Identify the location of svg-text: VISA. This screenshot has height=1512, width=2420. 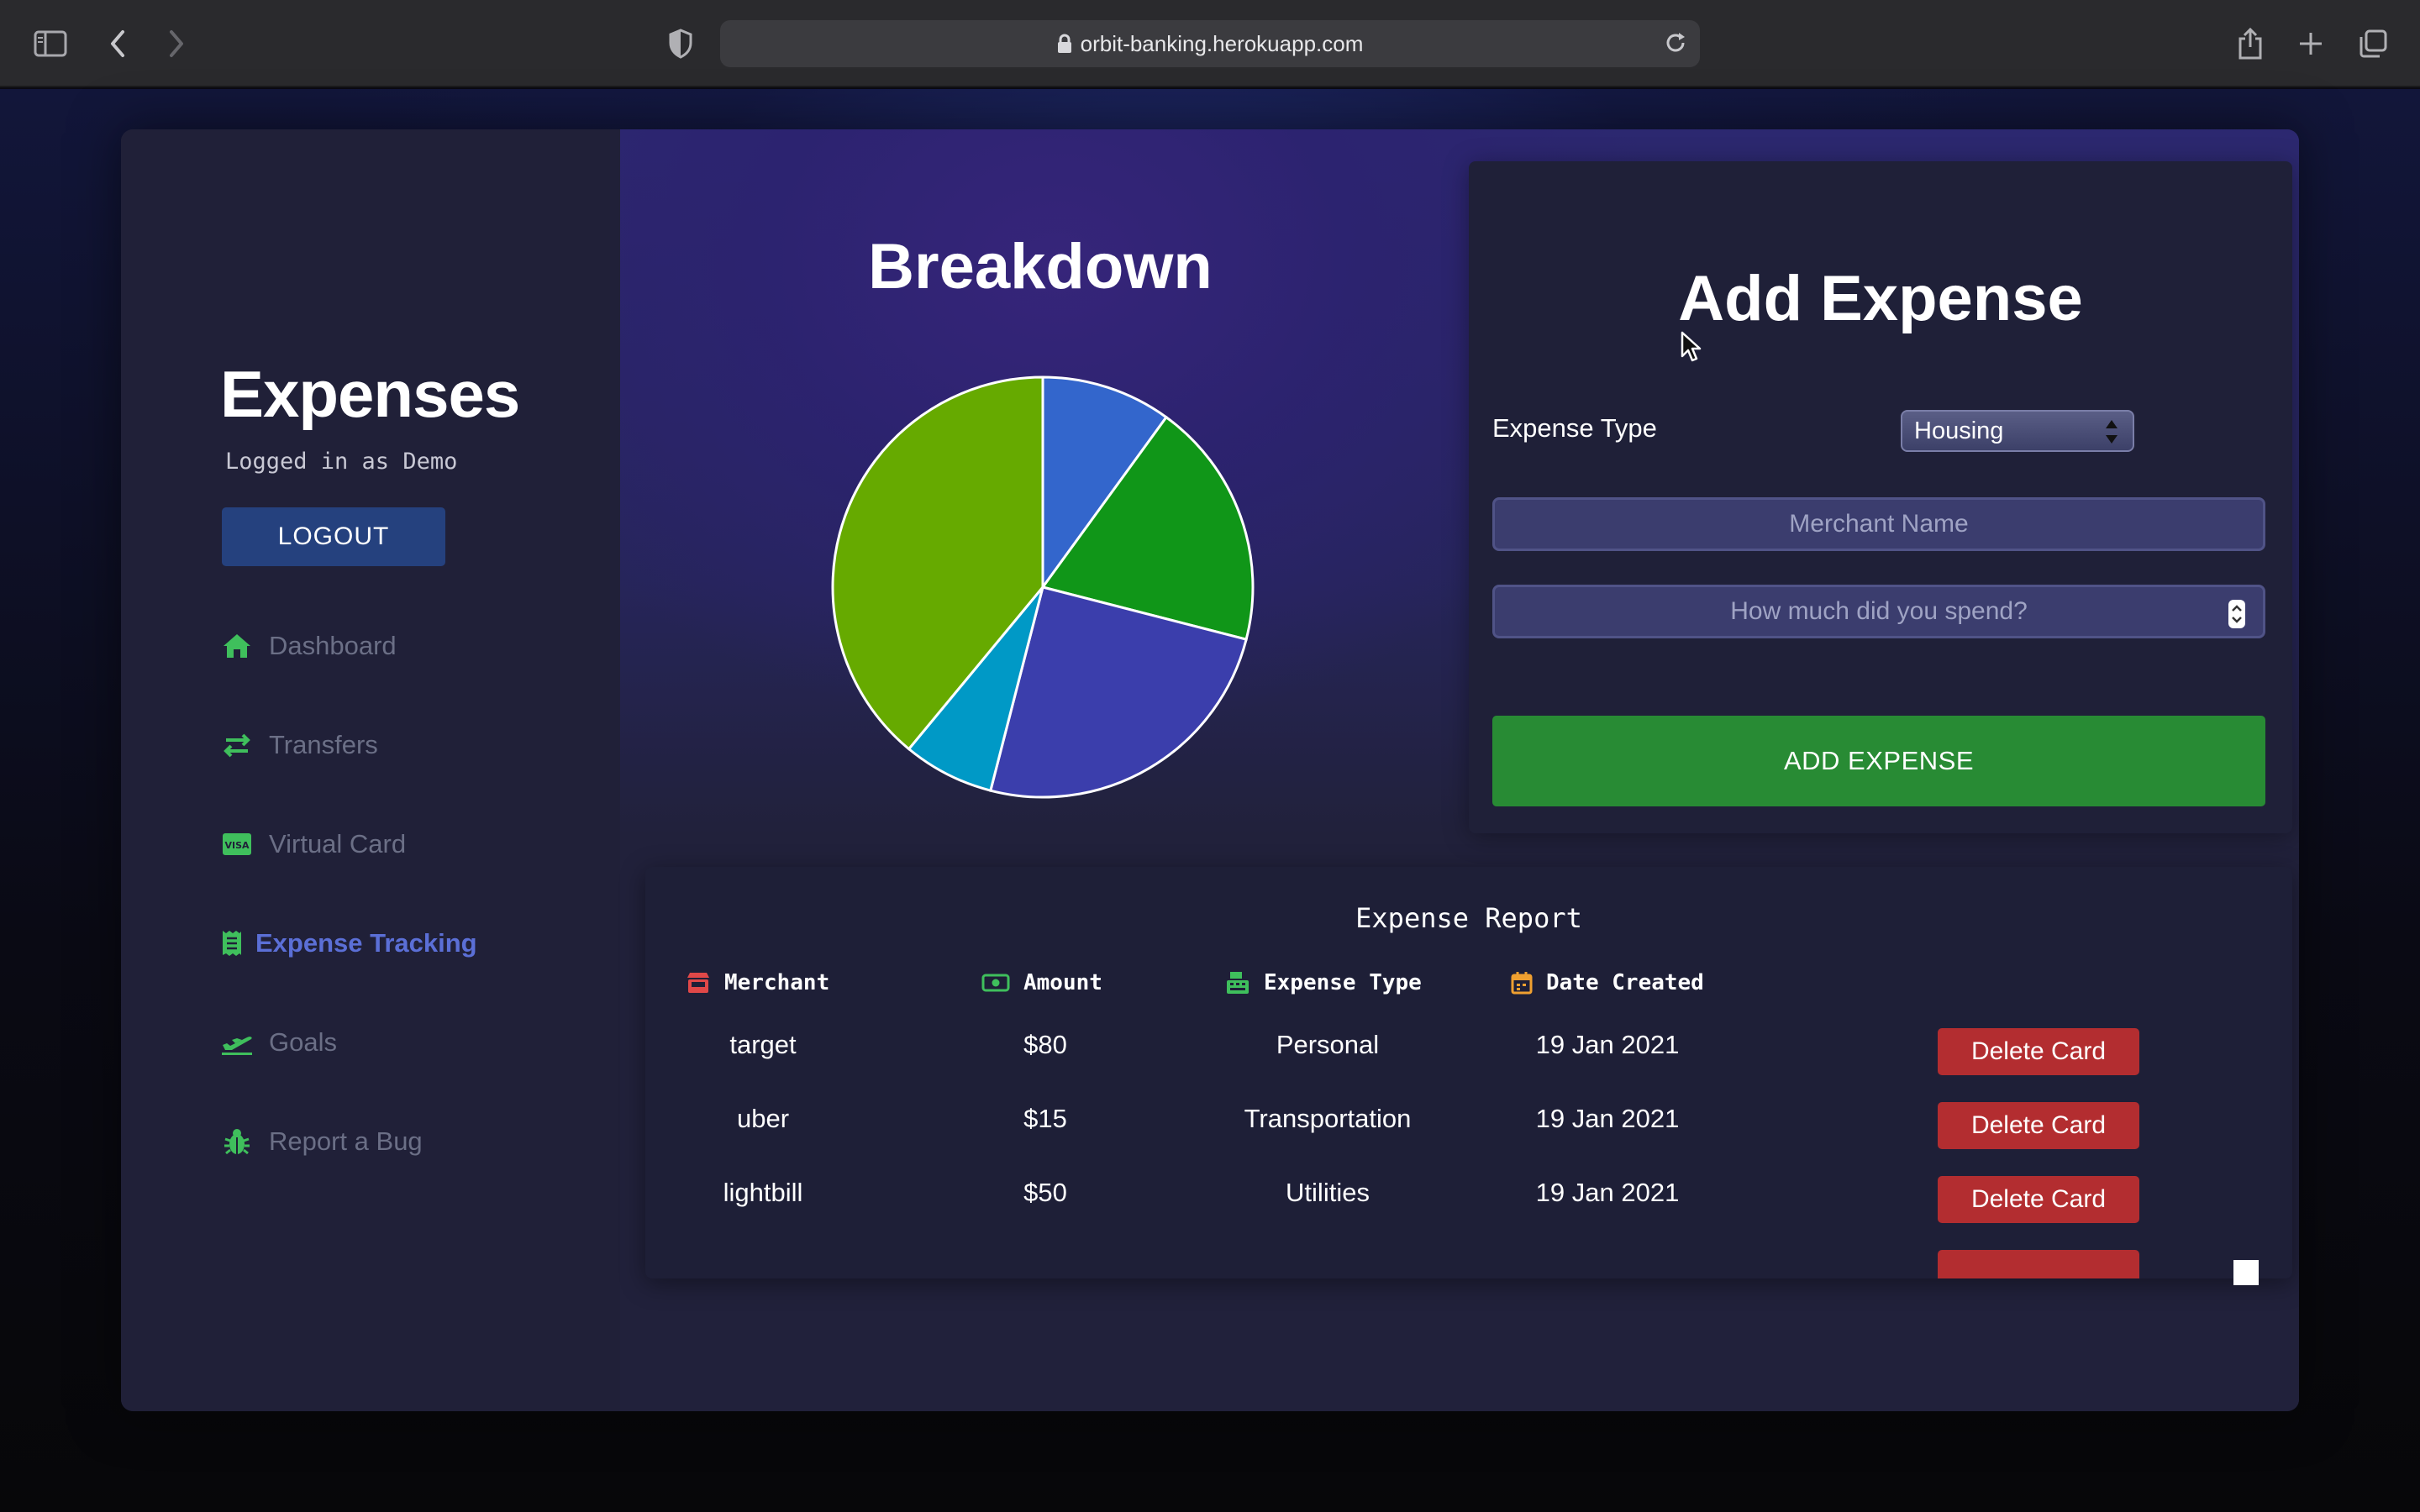
(237, 845).